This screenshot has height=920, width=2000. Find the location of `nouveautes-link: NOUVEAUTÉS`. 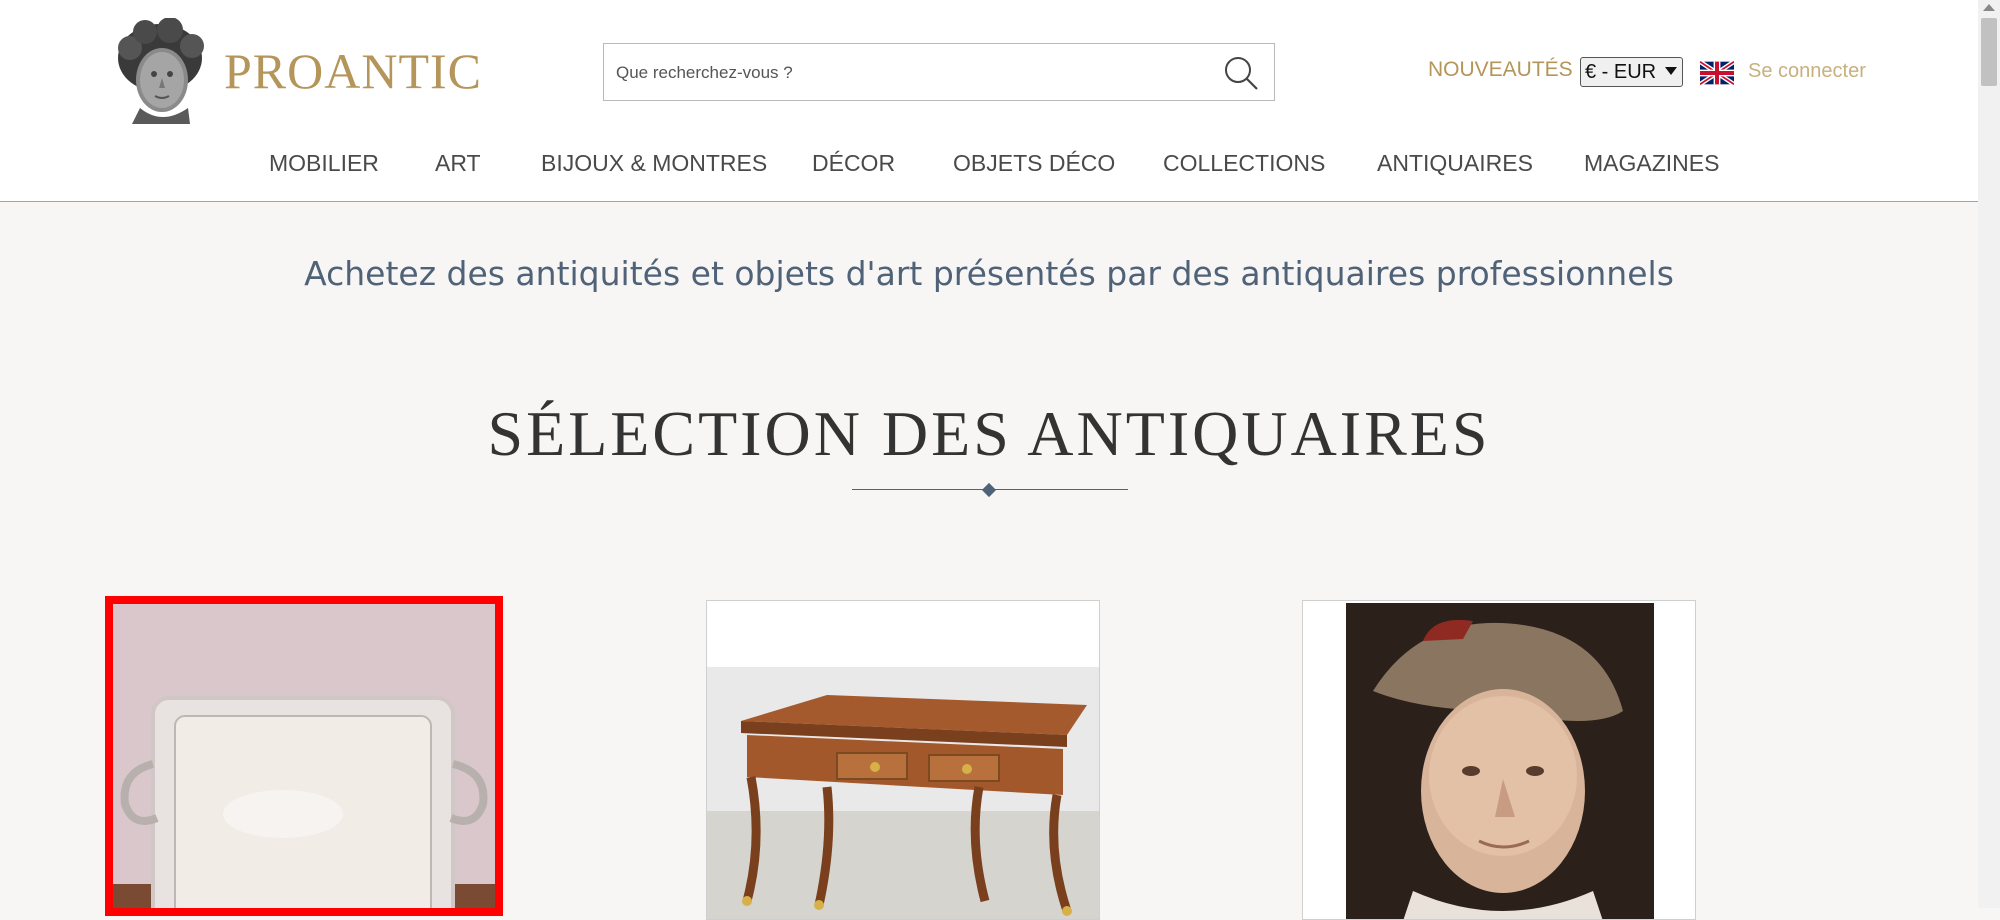

nouveautes-link: NOUVEAUTÉS is located at coordinates (1500, 70).